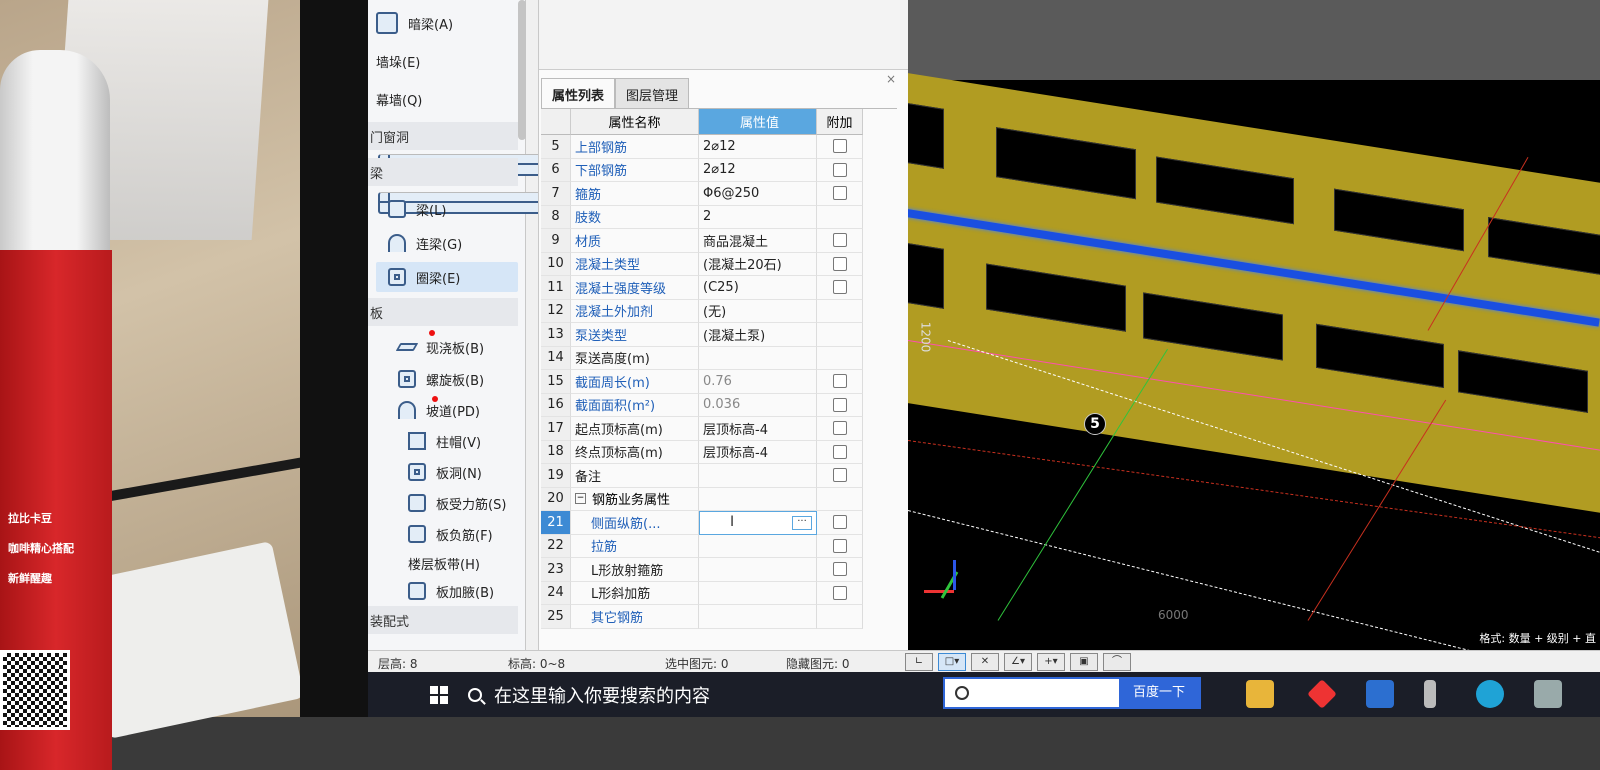 The width and height of the screenshot is (1600, 770). What do you see at coordinates (891, 79) in the screenshot?
I see `close-icon: ×` at bounding box center [891, 79].